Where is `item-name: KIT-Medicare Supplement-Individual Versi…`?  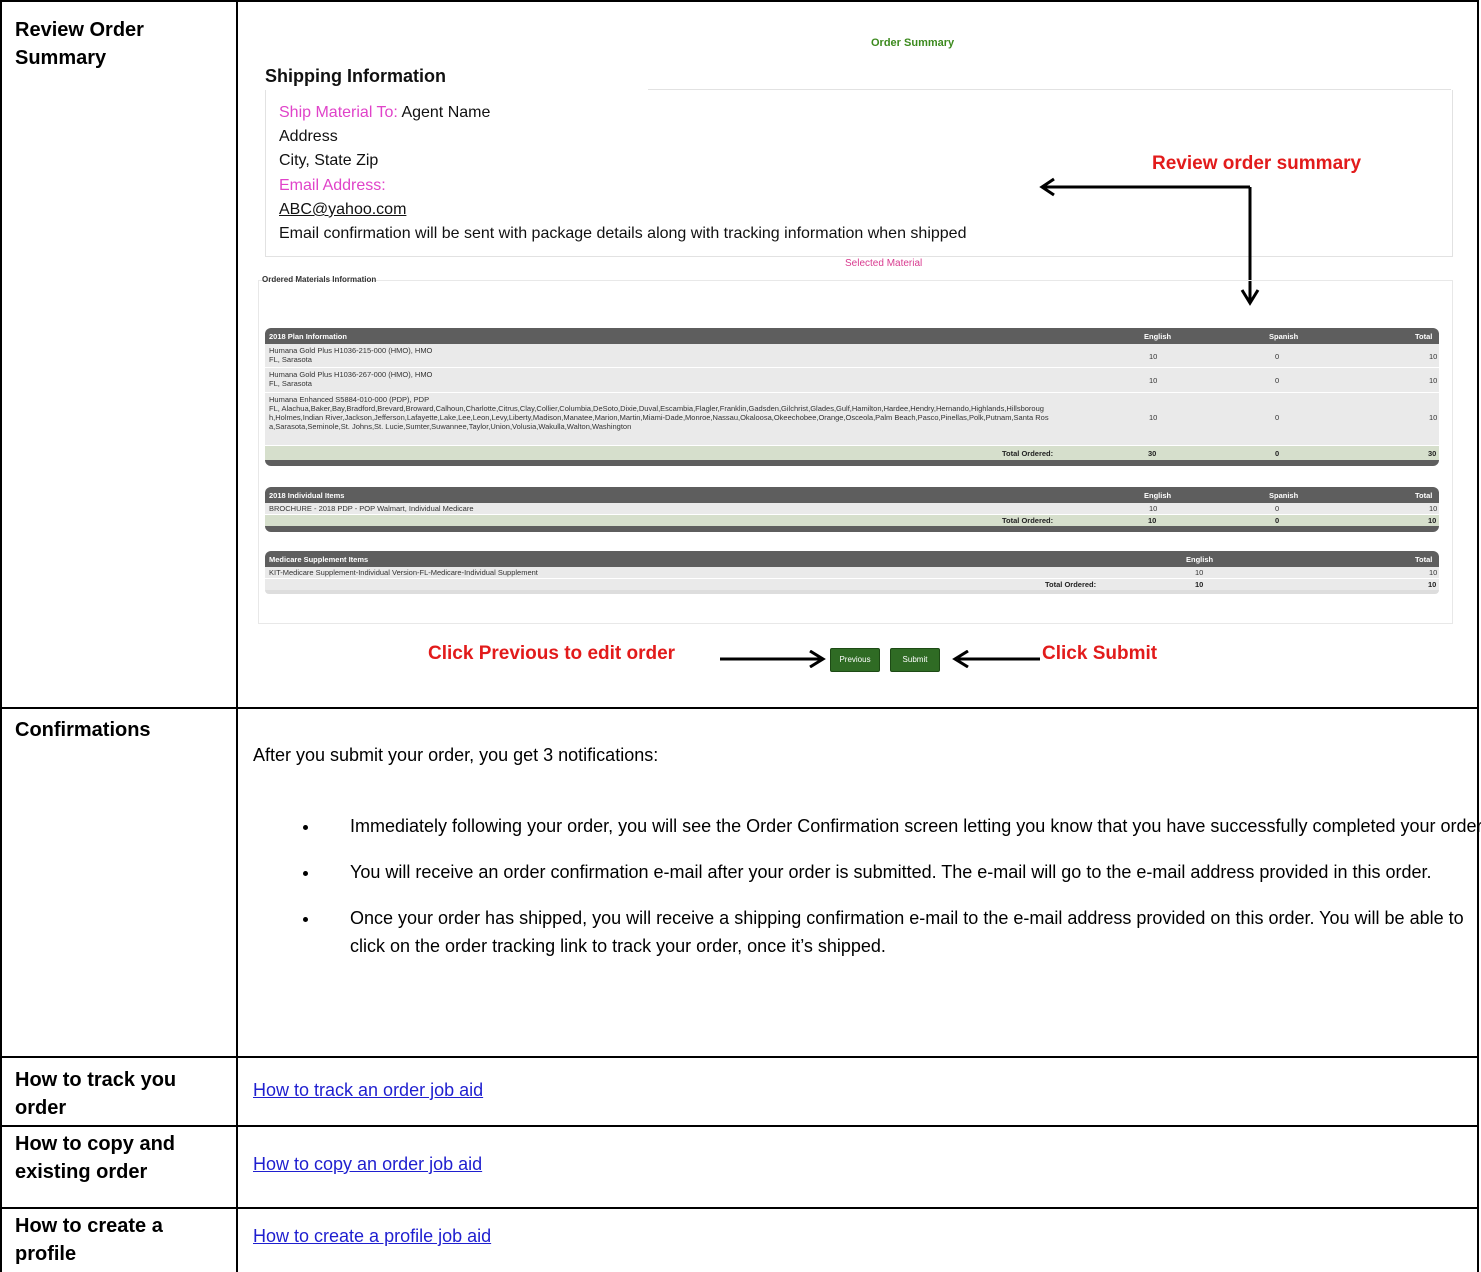
item-name: KIT-Medicare Supplement-Individual Versi… is located at coordinates (403, 572).